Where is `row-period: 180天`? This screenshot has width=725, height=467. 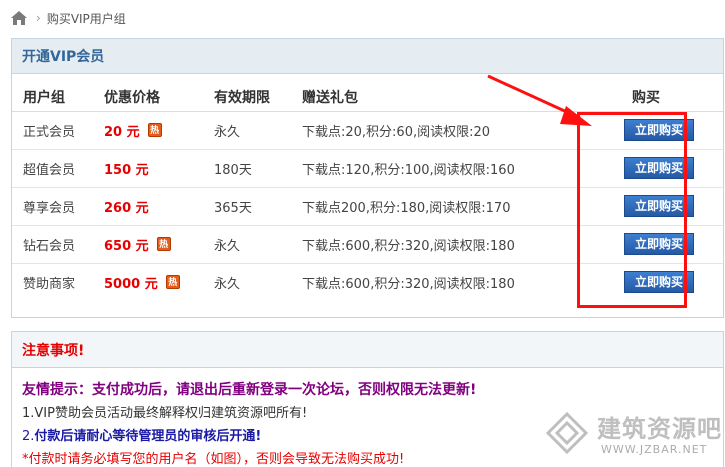 row-period: 180天 is located at coordinates (258, 168).